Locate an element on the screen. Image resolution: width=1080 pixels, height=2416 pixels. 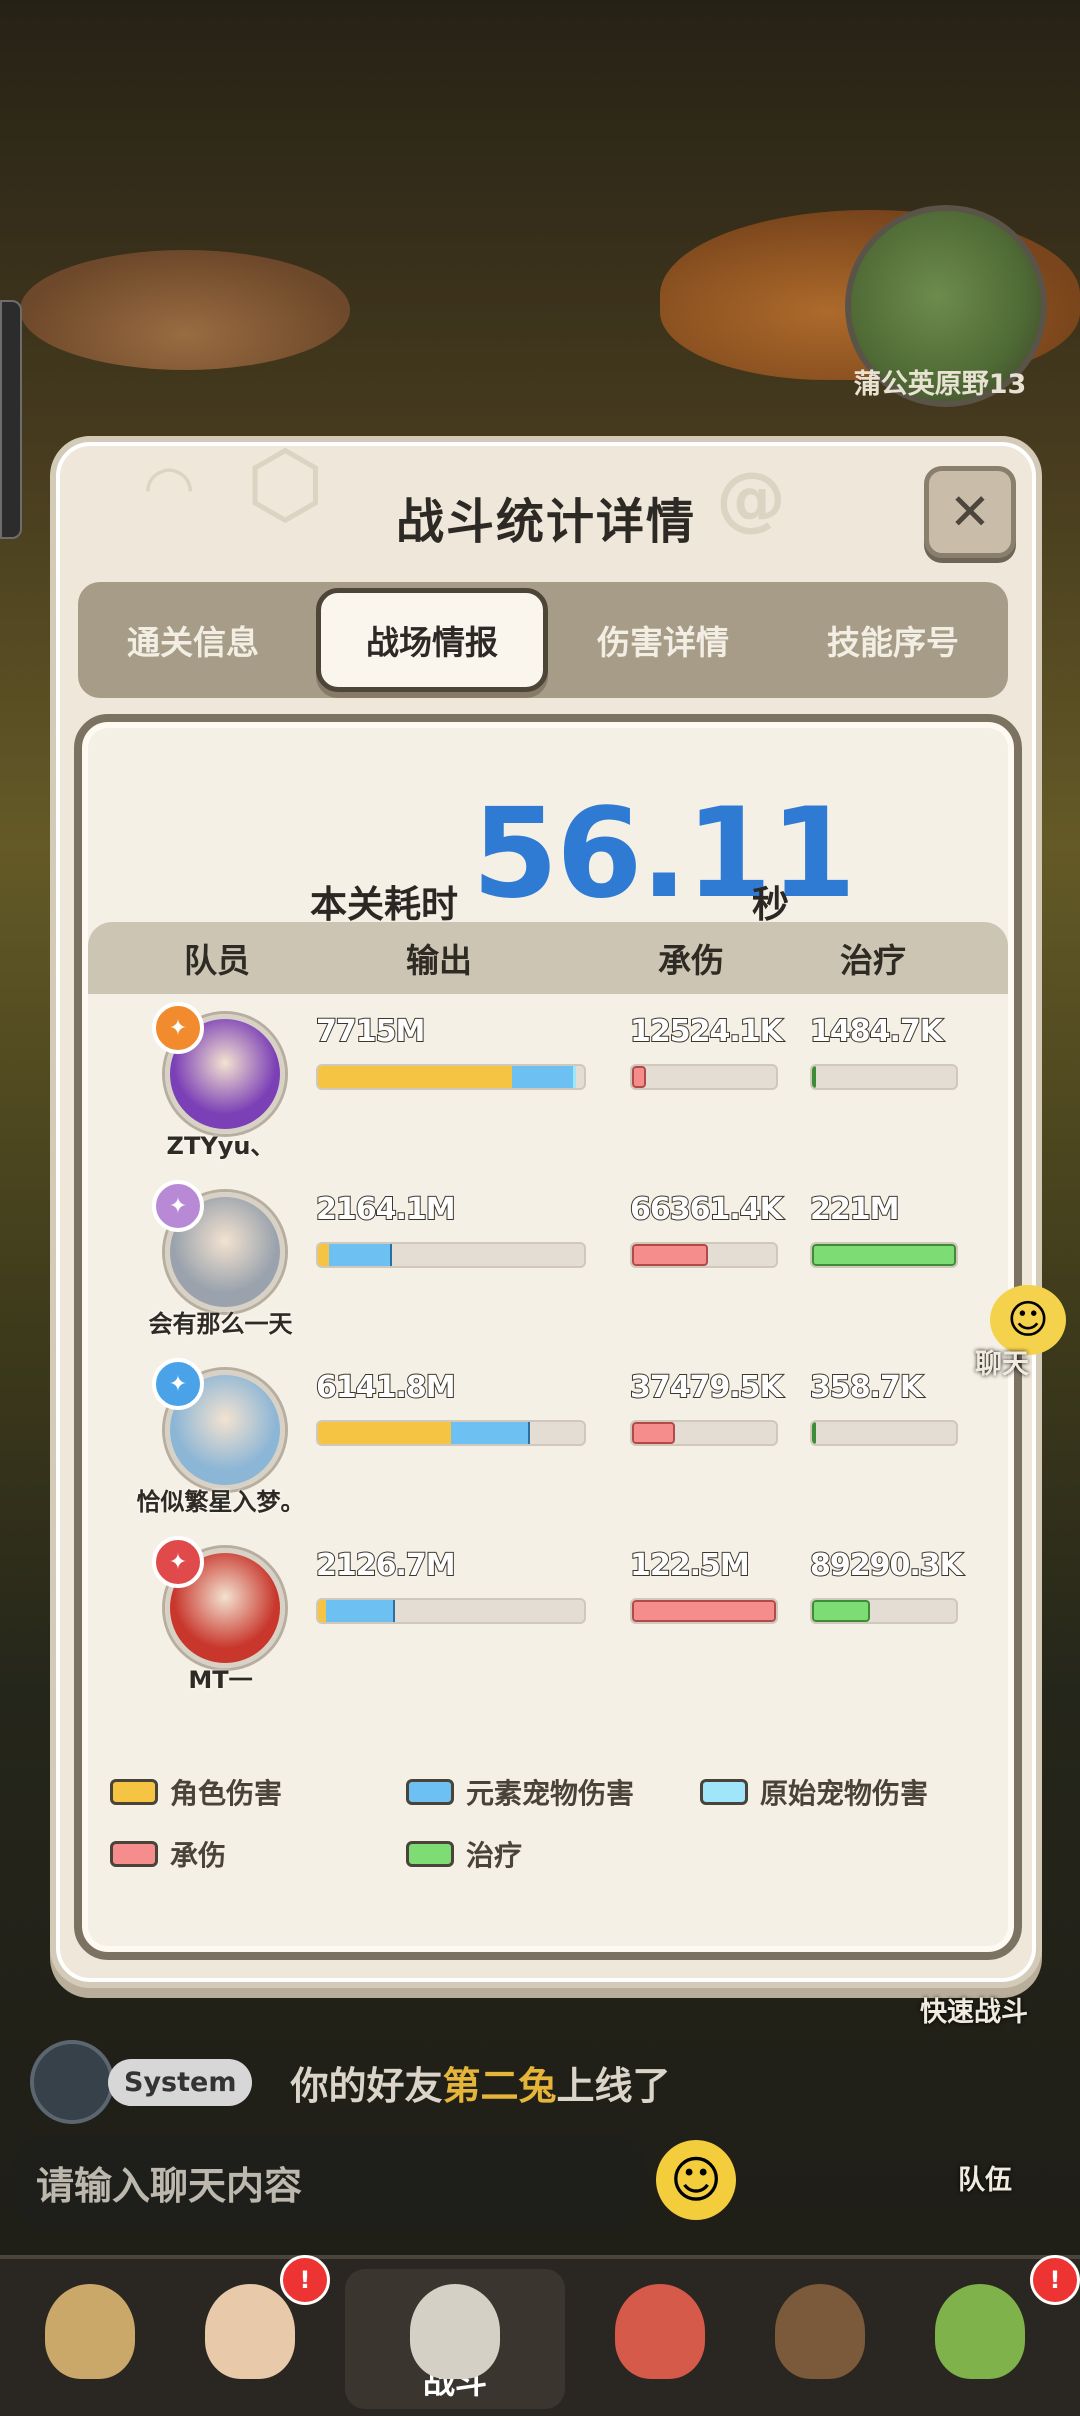
member-name: 恰似繁星入梦。 is located at coordinates (220, 1502).